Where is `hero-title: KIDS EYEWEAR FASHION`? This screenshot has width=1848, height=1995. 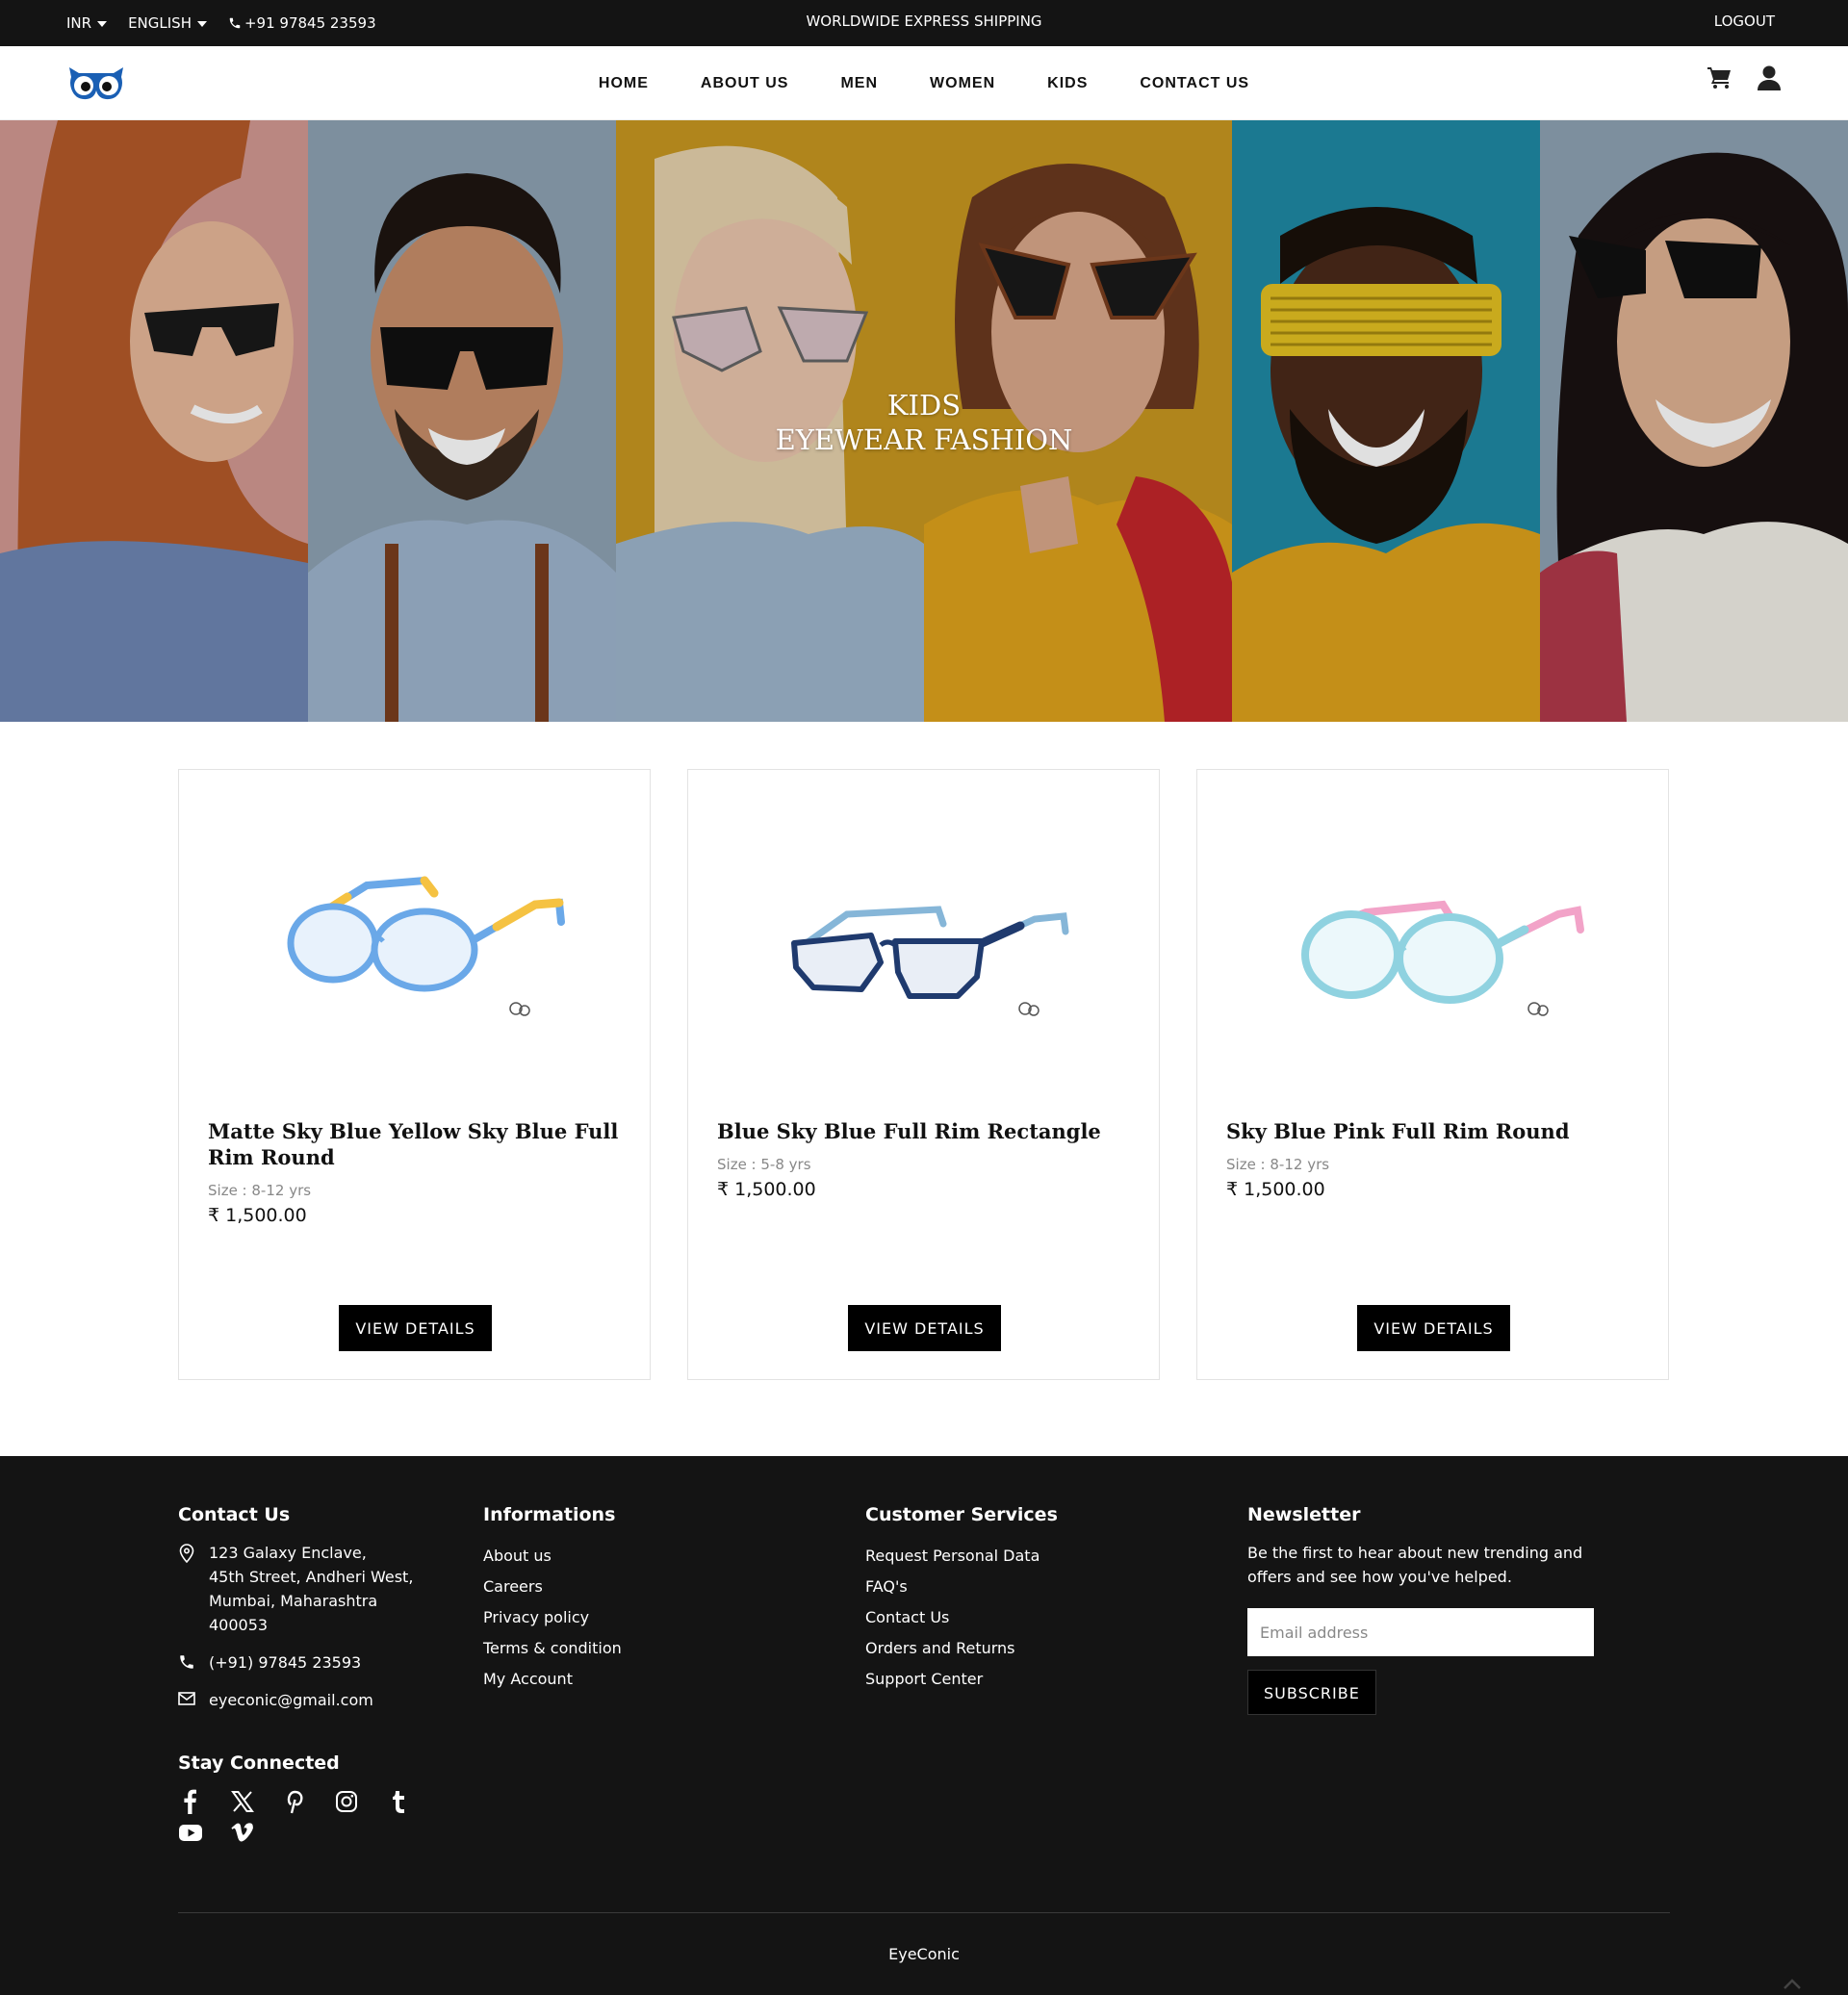
hero-title: KIDS EYEWEAR FASHION is located at coordinates (924, 422).